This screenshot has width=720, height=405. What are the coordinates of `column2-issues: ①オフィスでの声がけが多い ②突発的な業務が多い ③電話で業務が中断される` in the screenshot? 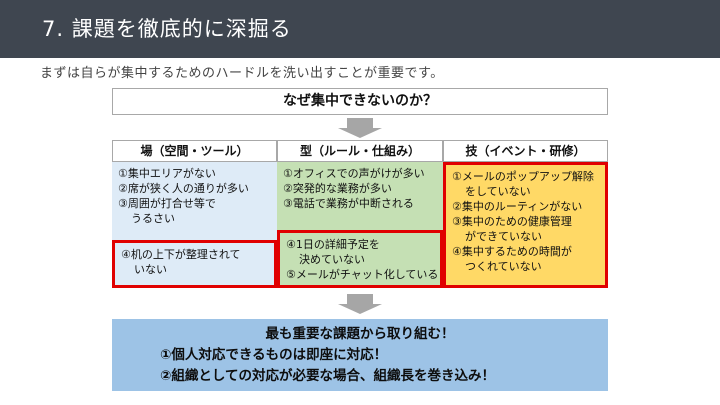 It's located at (360, 196).